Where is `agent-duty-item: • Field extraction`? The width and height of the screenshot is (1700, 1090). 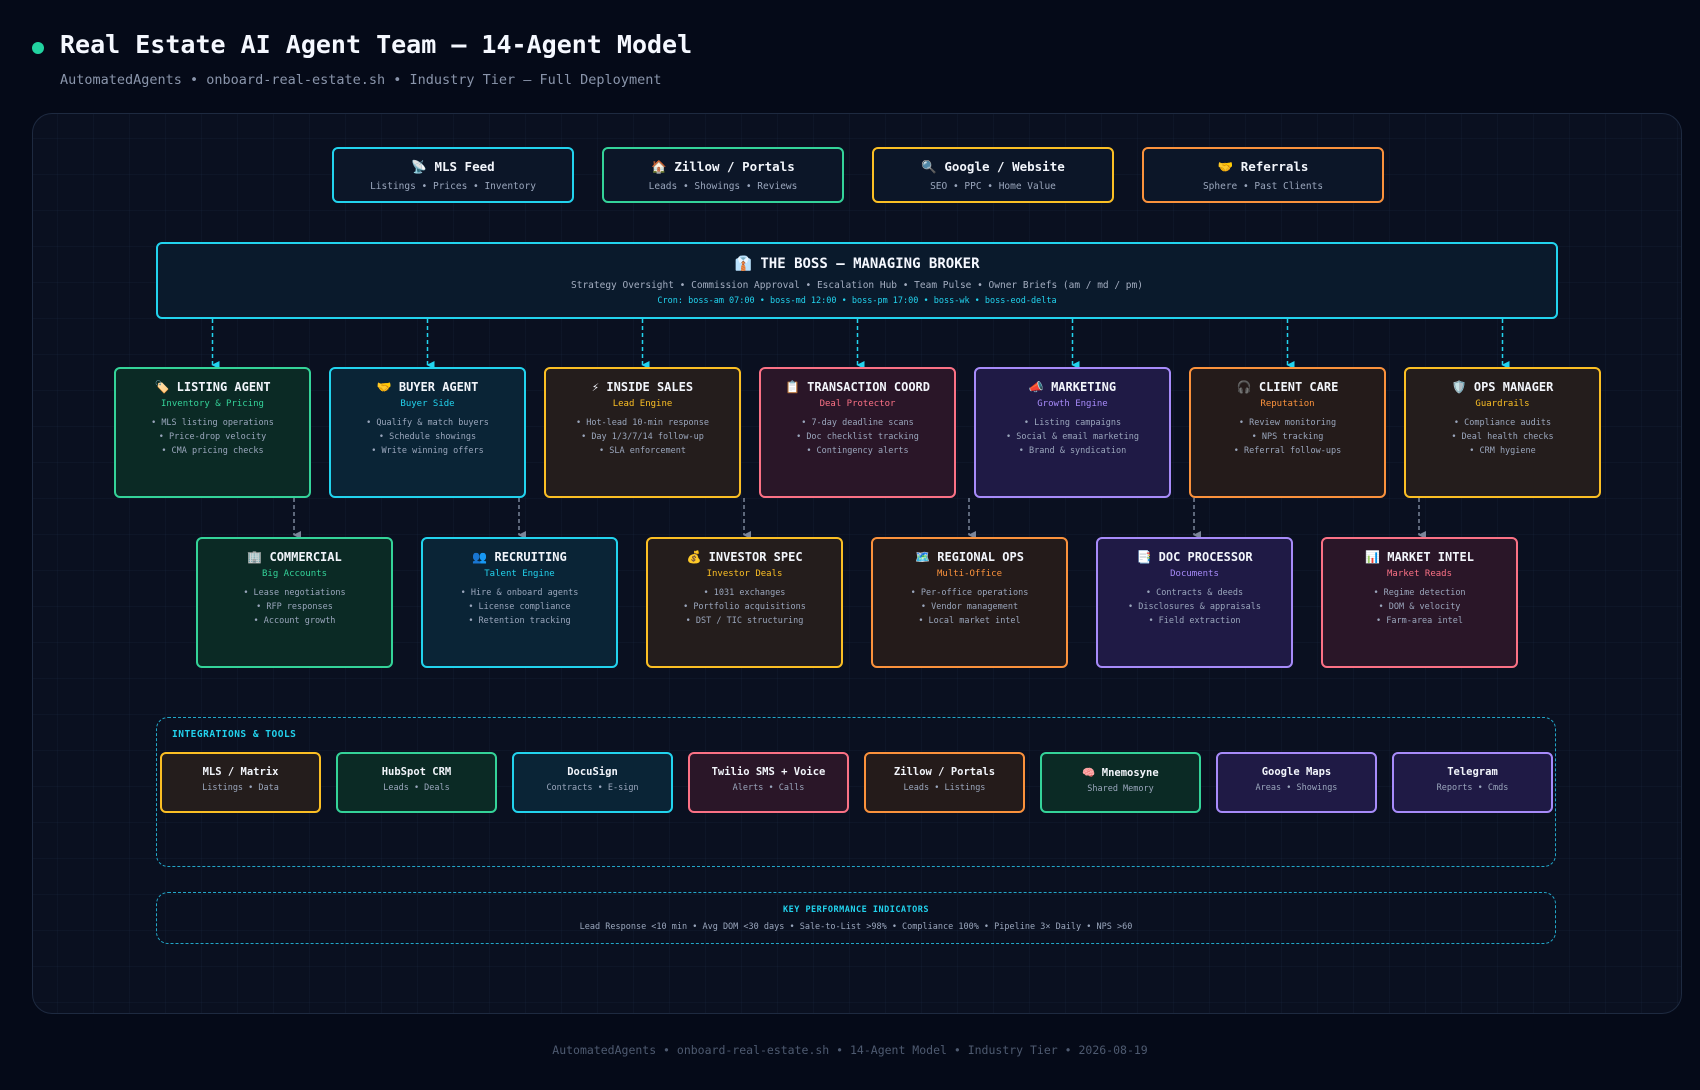
agent-duty-item: • Field extraction is located at coordinates (1194, 621).